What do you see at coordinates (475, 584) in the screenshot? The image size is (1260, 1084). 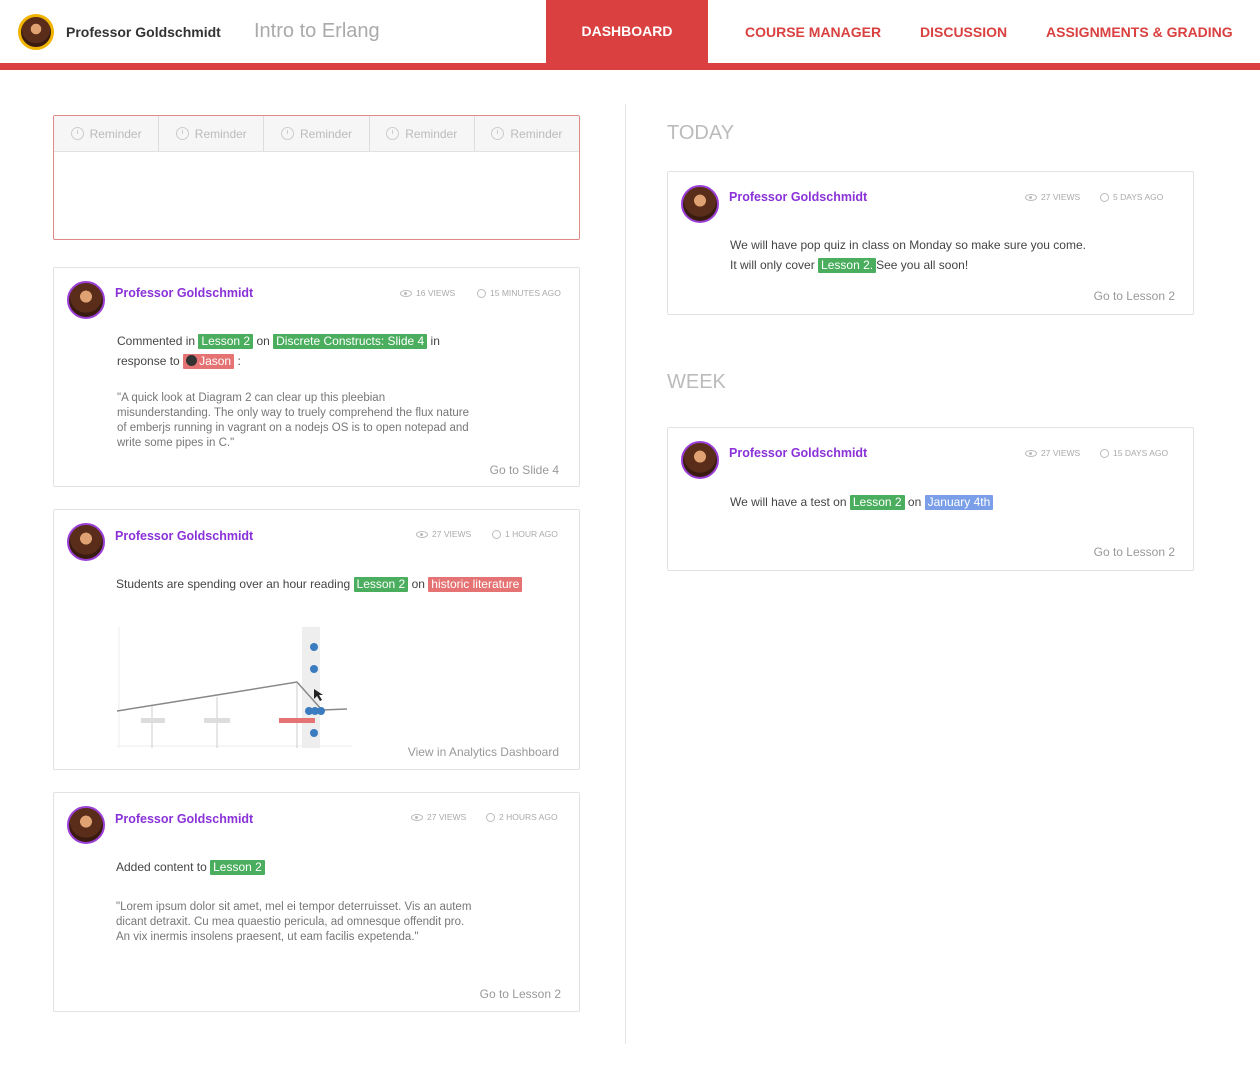 I see `topic-tag: historic literature` at bounding box center [475, 584].